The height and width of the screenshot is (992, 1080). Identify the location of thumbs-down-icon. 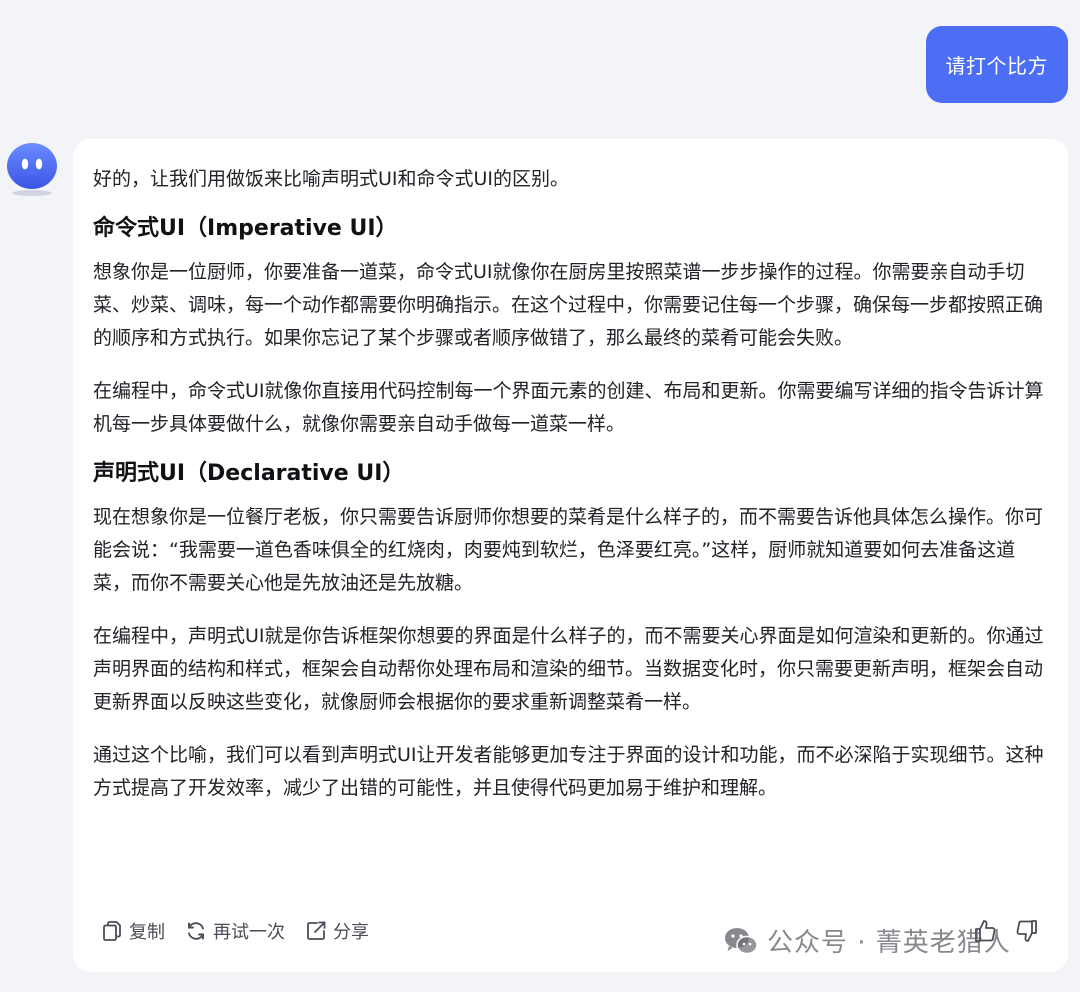
(1027, 931).